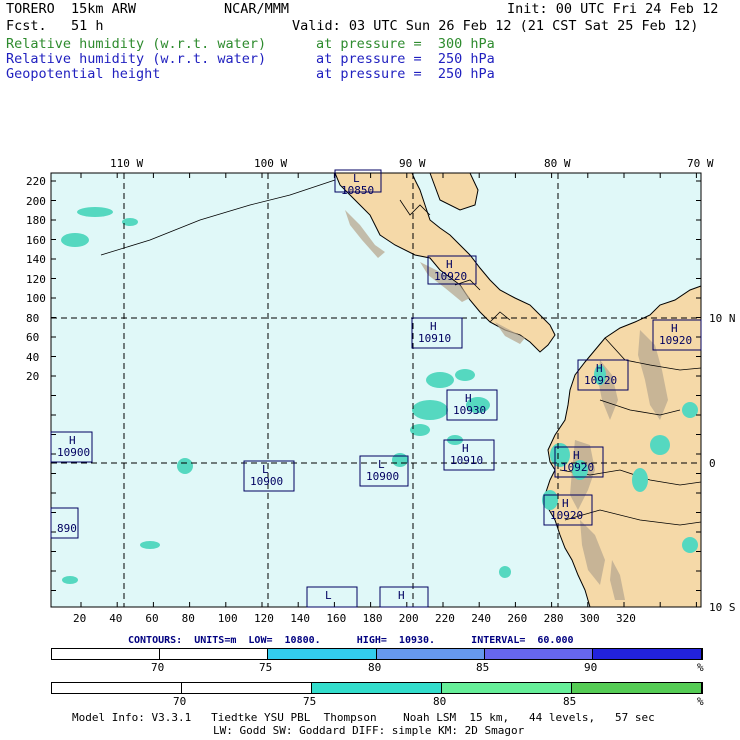 This screenshot has width=740, height=740. I want to click on top-lon-label: 70 W, so click(700, 163).